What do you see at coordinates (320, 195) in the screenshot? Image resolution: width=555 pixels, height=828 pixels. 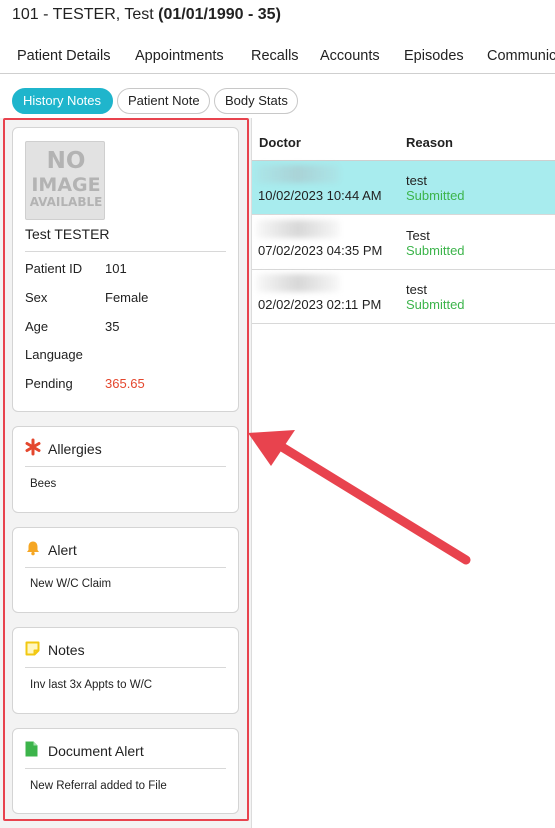 I see `row-date: 10/02/2023 10:44 AM` at bounding box center [320, 195].